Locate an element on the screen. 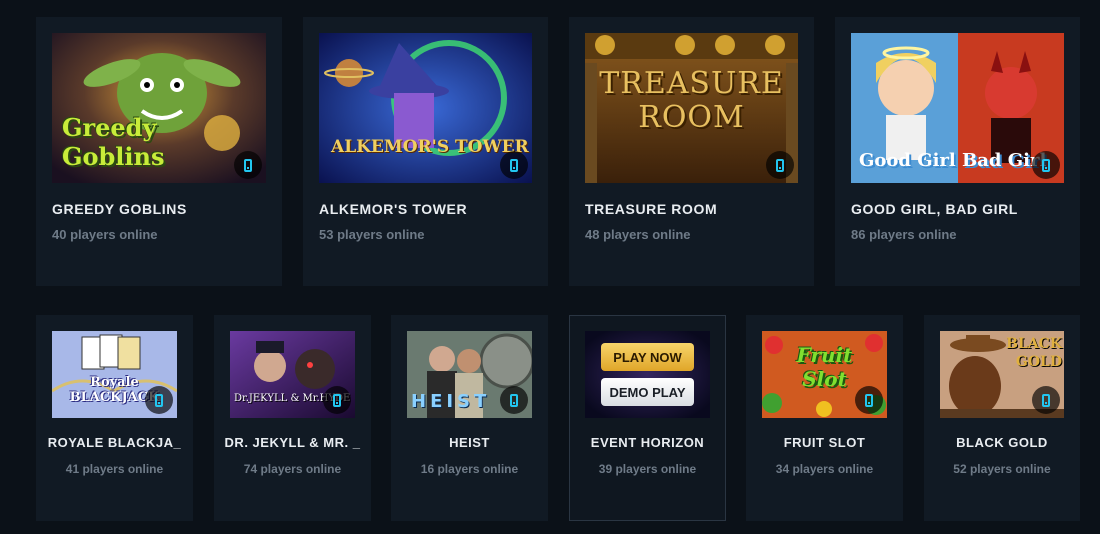  players-online: 34 players online is located at coordinates (824, 469).